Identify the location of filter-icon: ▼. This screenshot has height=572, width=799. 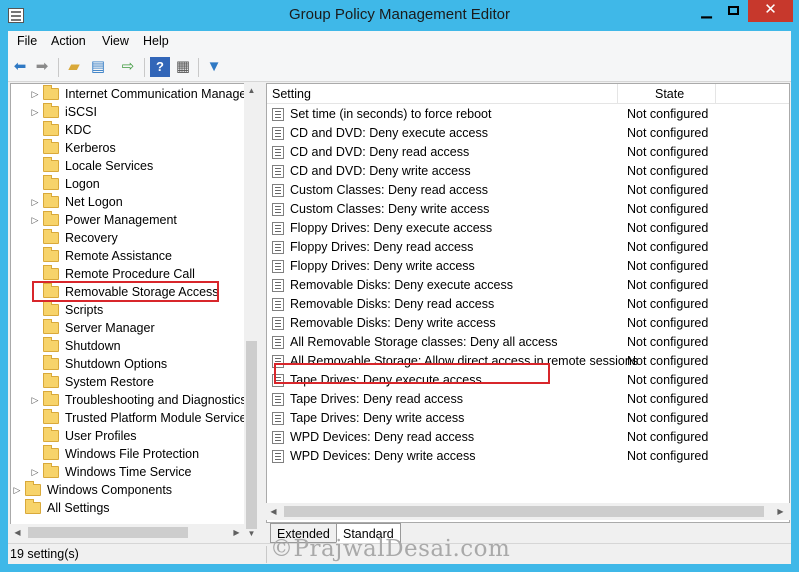
(214, 67).